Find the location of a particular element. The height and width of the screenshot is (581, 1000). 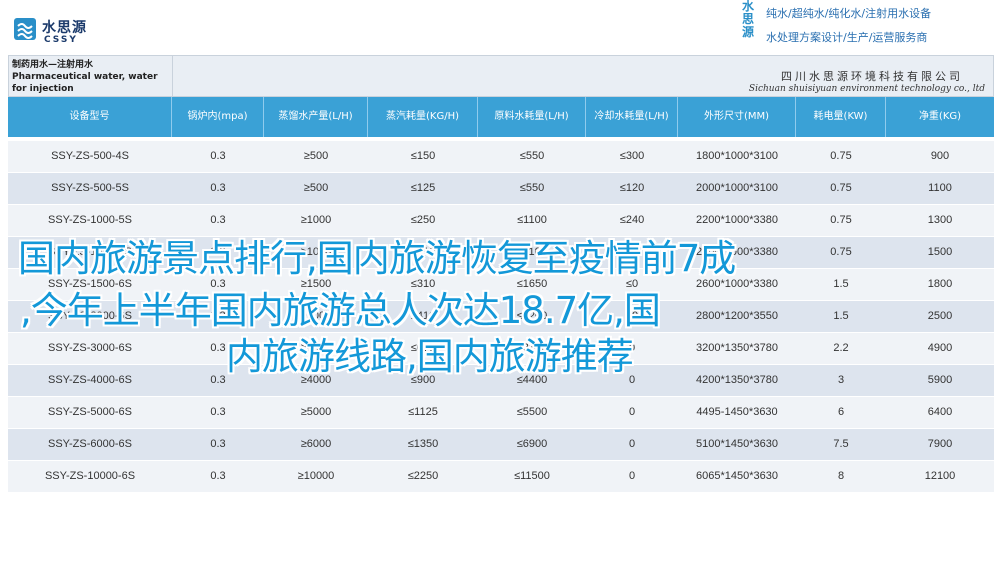

cell-raw-water: ≤6900 is located at coordinates (532, 444).